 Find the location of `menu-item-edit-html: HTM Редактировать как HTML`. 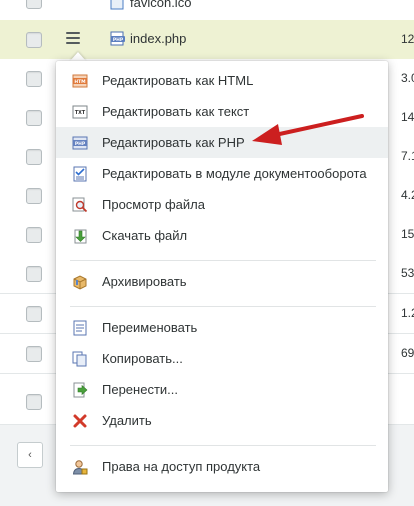

menu-item-edit-html: HTM Редактировать как HTML is located at coordinates (222, 80).